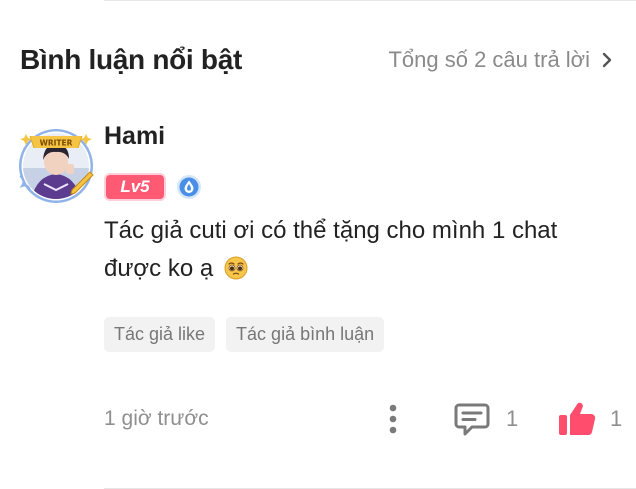  Describe the element at coordinates (160, 334) in the screenshot. I see `tag-author-like: Tác giả like` at that location.